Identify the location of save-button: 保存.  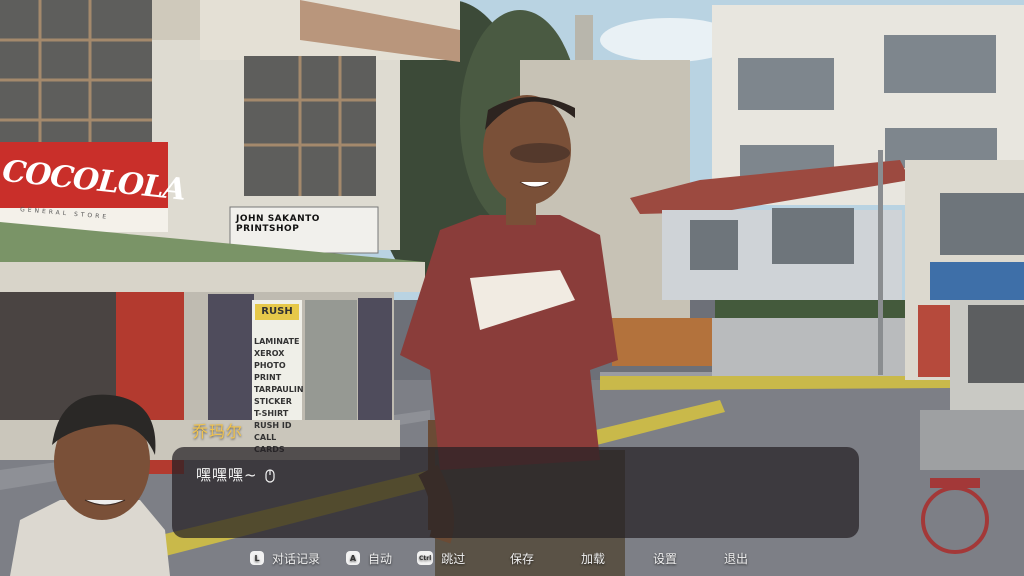
(522, 558).